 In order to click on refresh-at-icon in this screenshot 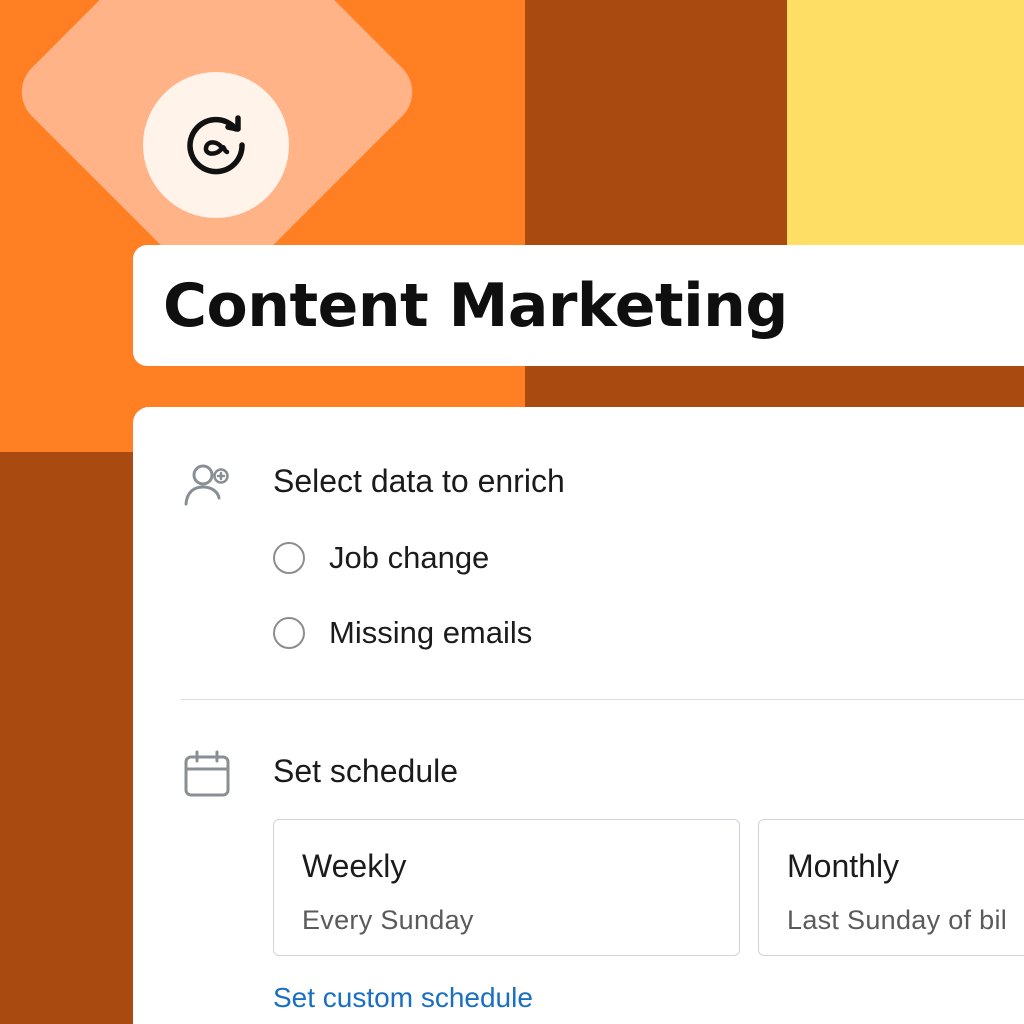, I will do `click(216, 145)`.